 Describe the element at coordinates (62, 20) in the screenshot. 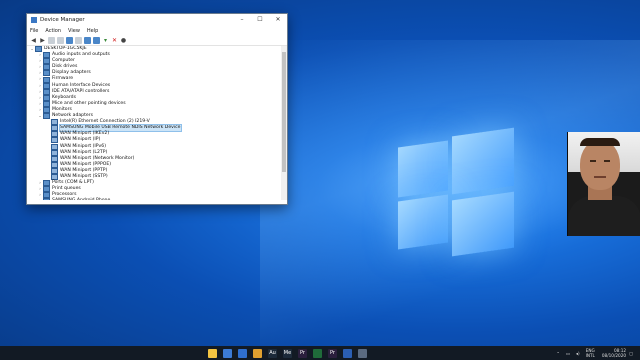

I see `window-title: Device Manager` at that location.